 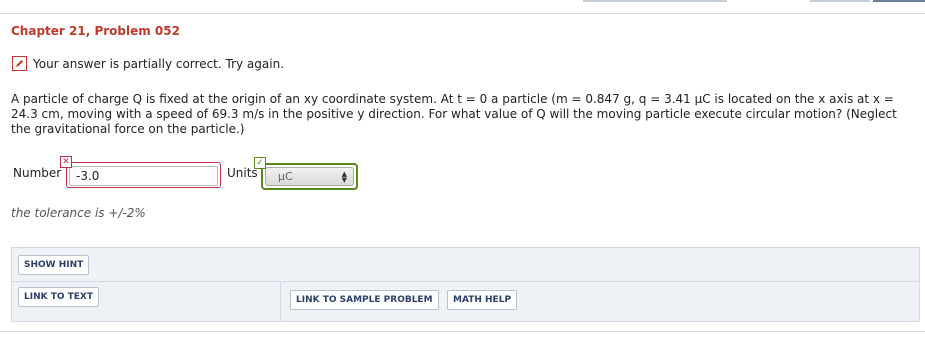 I want to click on units-select: μC ▲ ▼, so click(x=309, y=176).